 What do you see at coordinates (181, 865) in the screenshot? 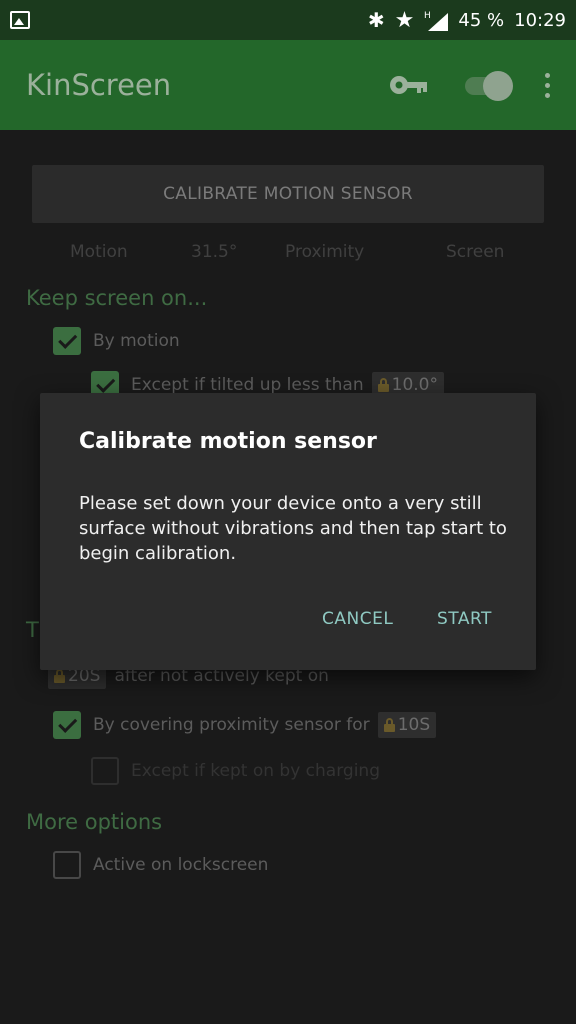
I see `lockscreen-label: Active on lockscreen` at bounding box center [181, 865].